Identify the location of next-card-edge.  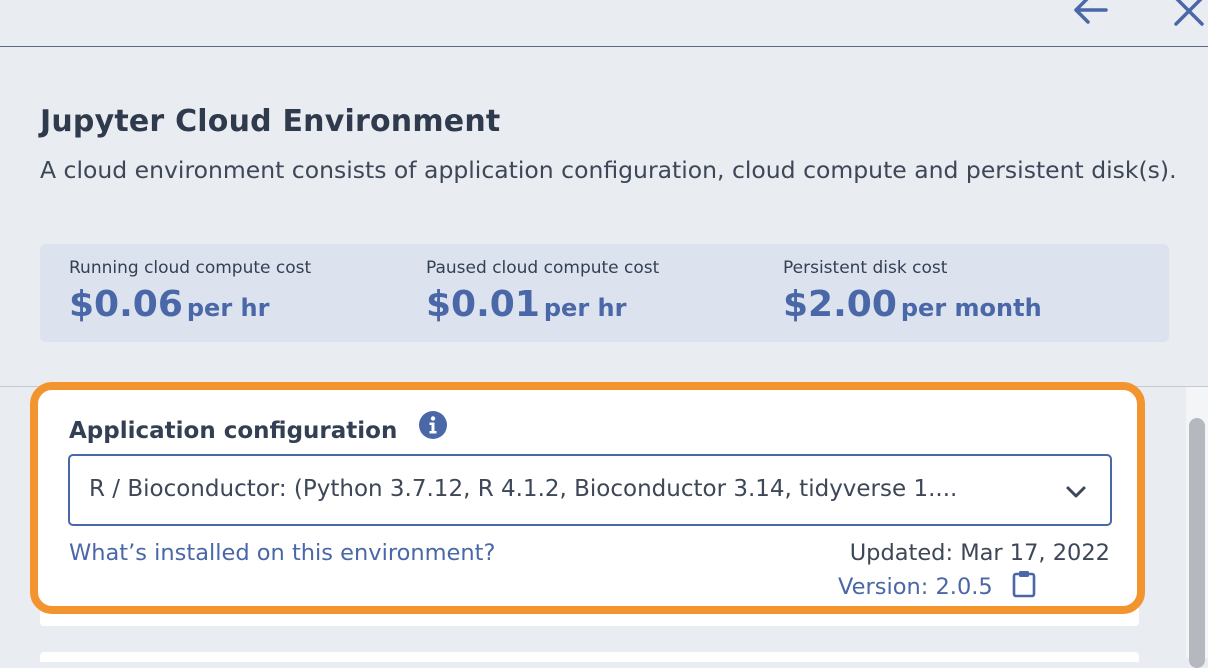
(589, 657).